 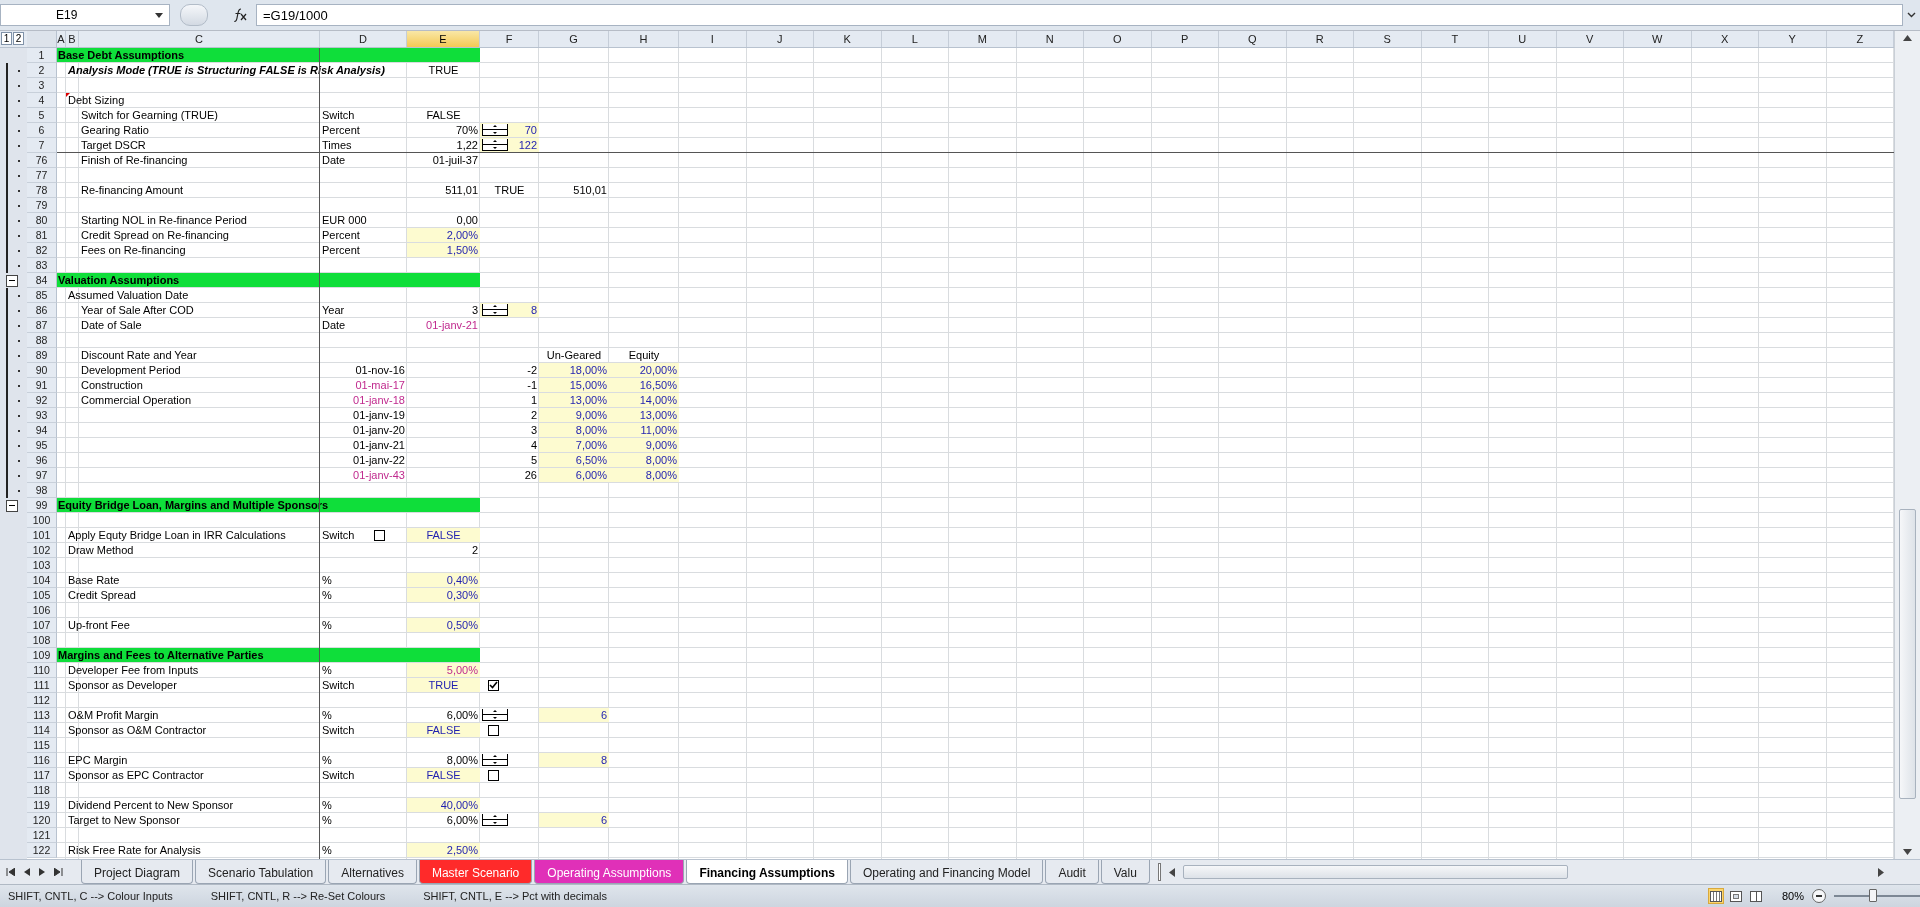 What do you see at coordinates (6, 38) in the screenshot?
I see `outline-level-button: 1` at bounding box center [6, 38].